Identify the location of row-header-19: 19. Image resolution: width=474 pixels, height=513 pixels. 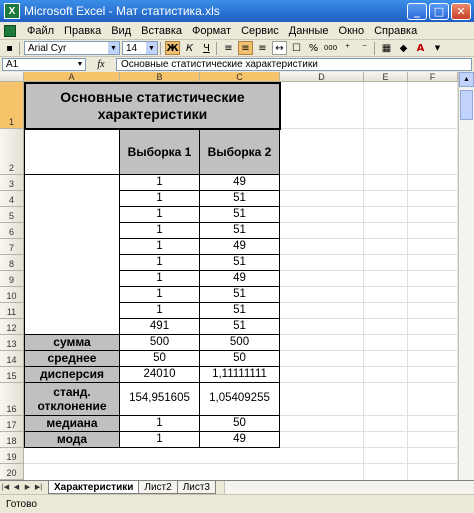
(12, 456).